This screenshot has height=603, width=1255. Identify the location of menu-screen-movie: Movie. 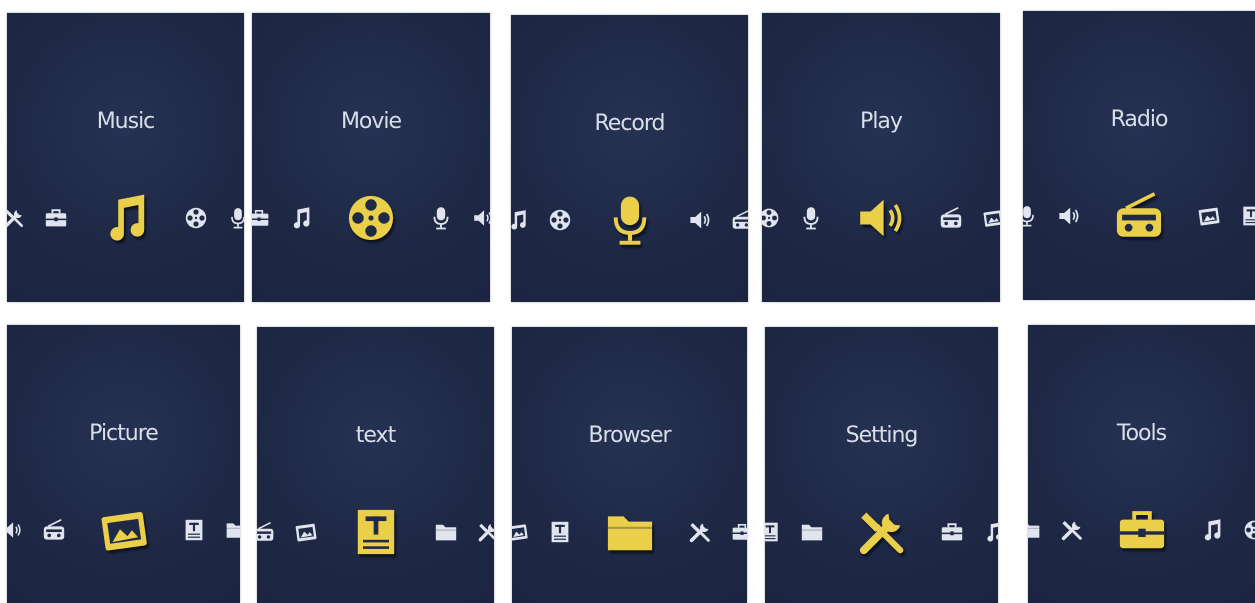
(371, 157).